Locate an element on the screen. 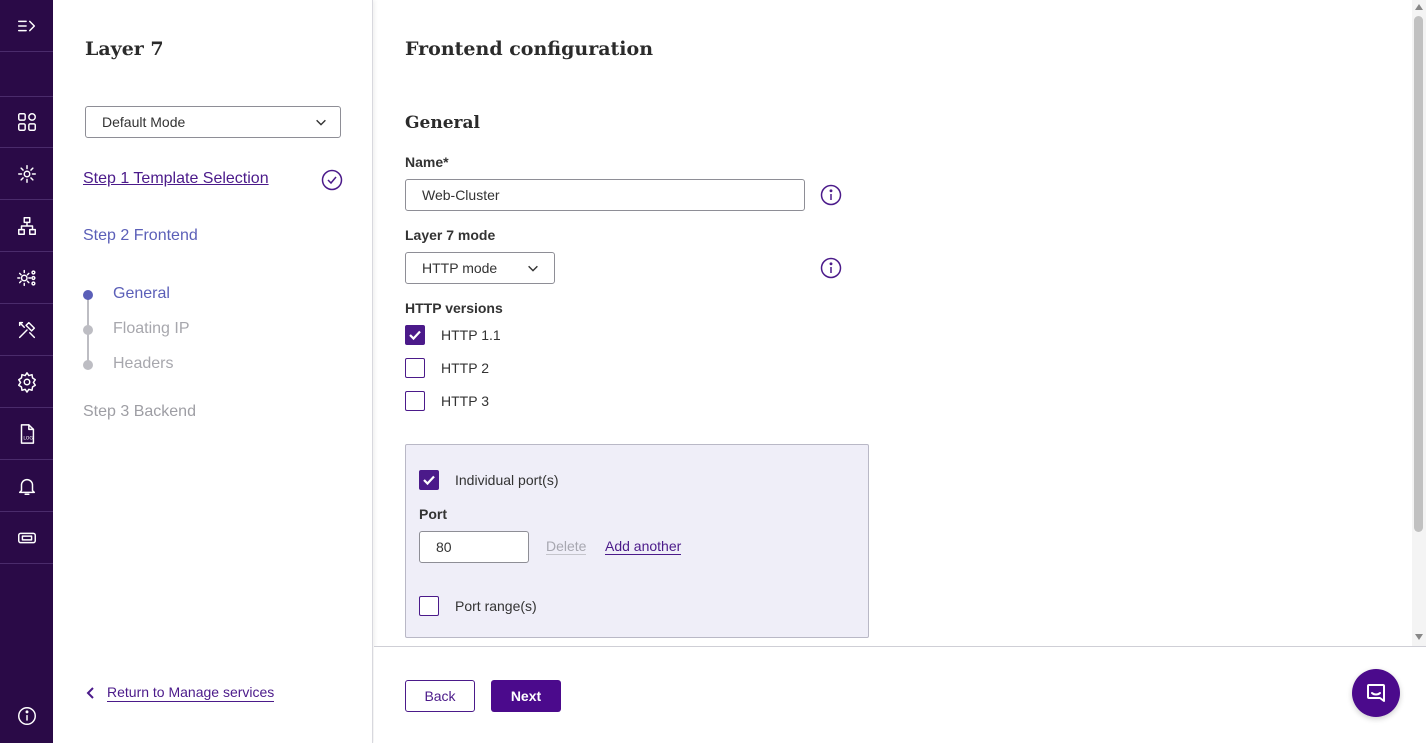 The image size is (1426, 743). log-icon: LOG is located at coordinates (27, 433).